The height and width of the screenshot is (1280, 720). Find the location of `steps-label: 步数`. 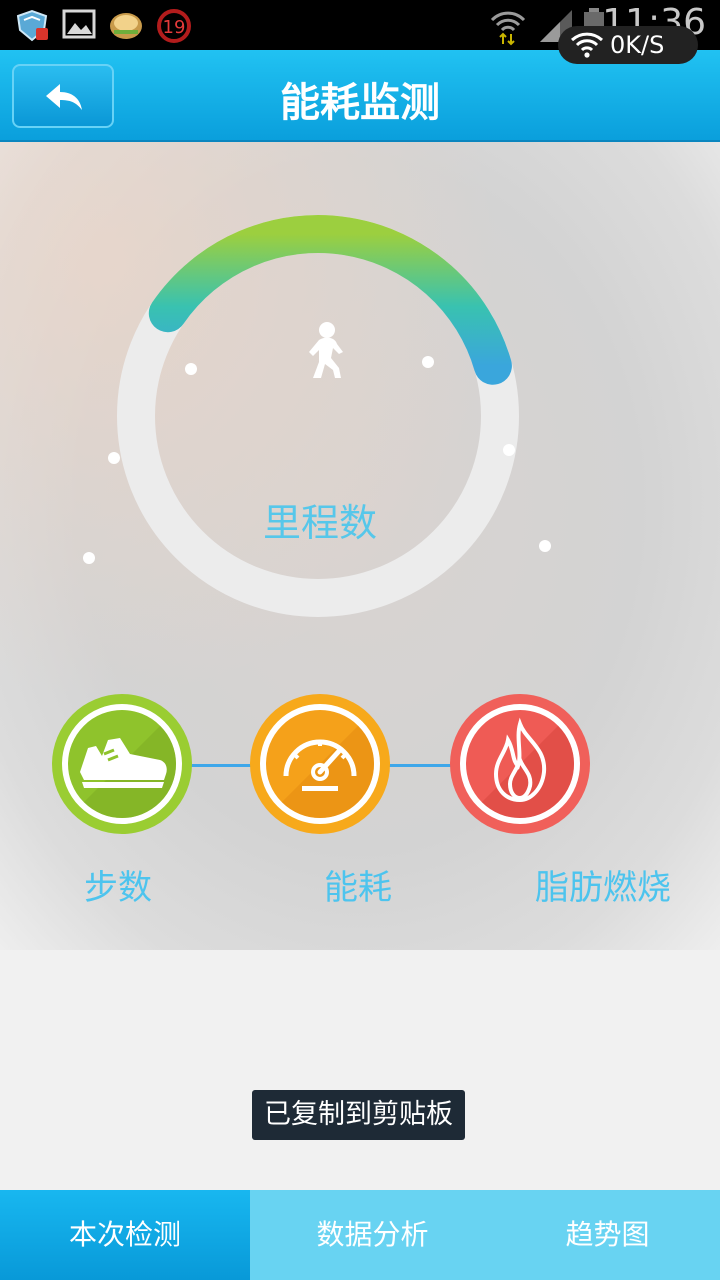

steps-label: 步数 is located at coordinates (118, 888).